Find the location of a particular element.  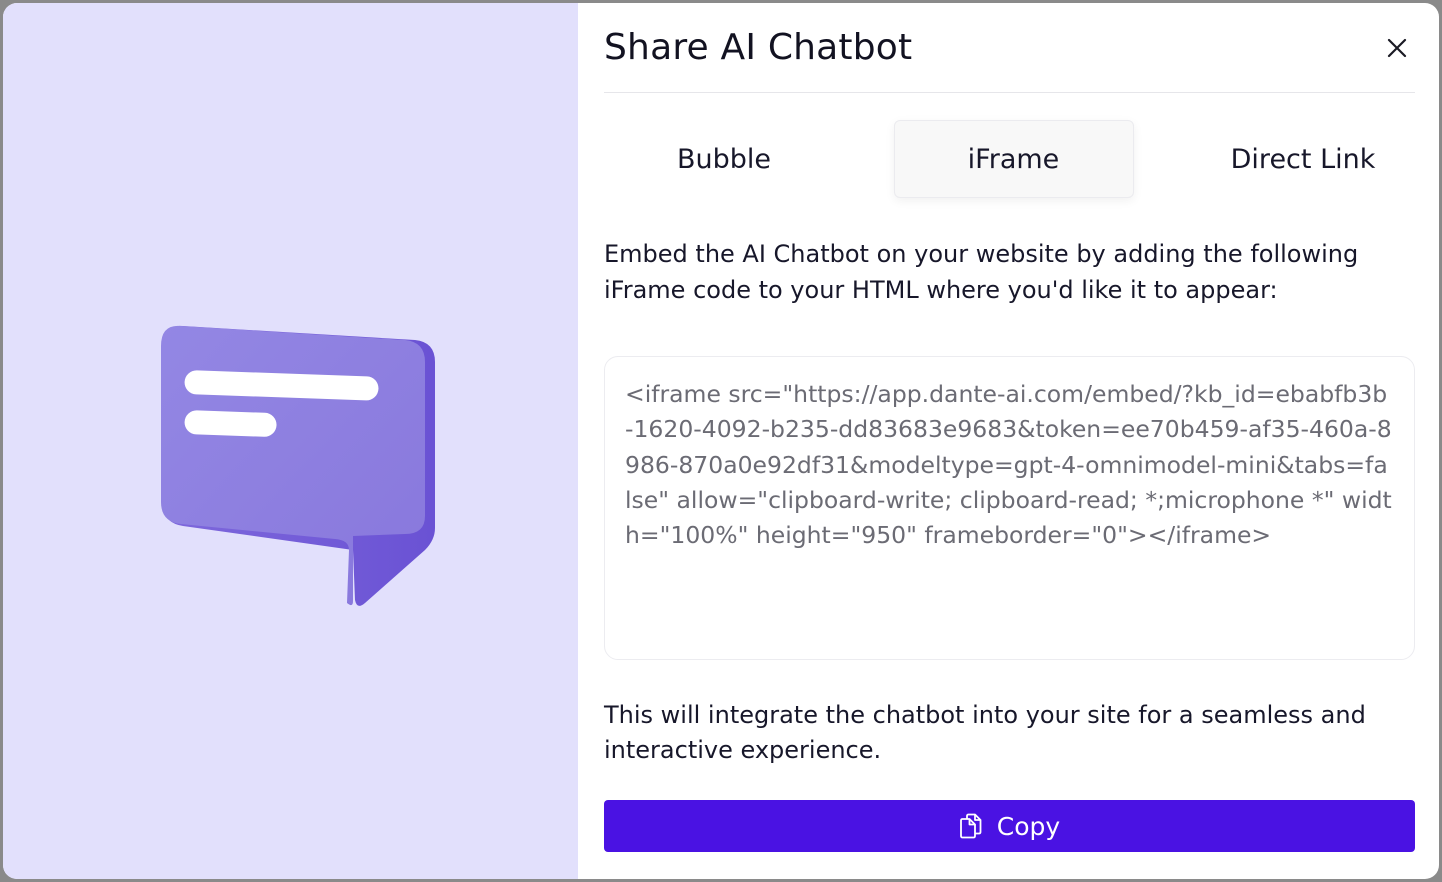

close-button is located at coordinates (1397, 48).